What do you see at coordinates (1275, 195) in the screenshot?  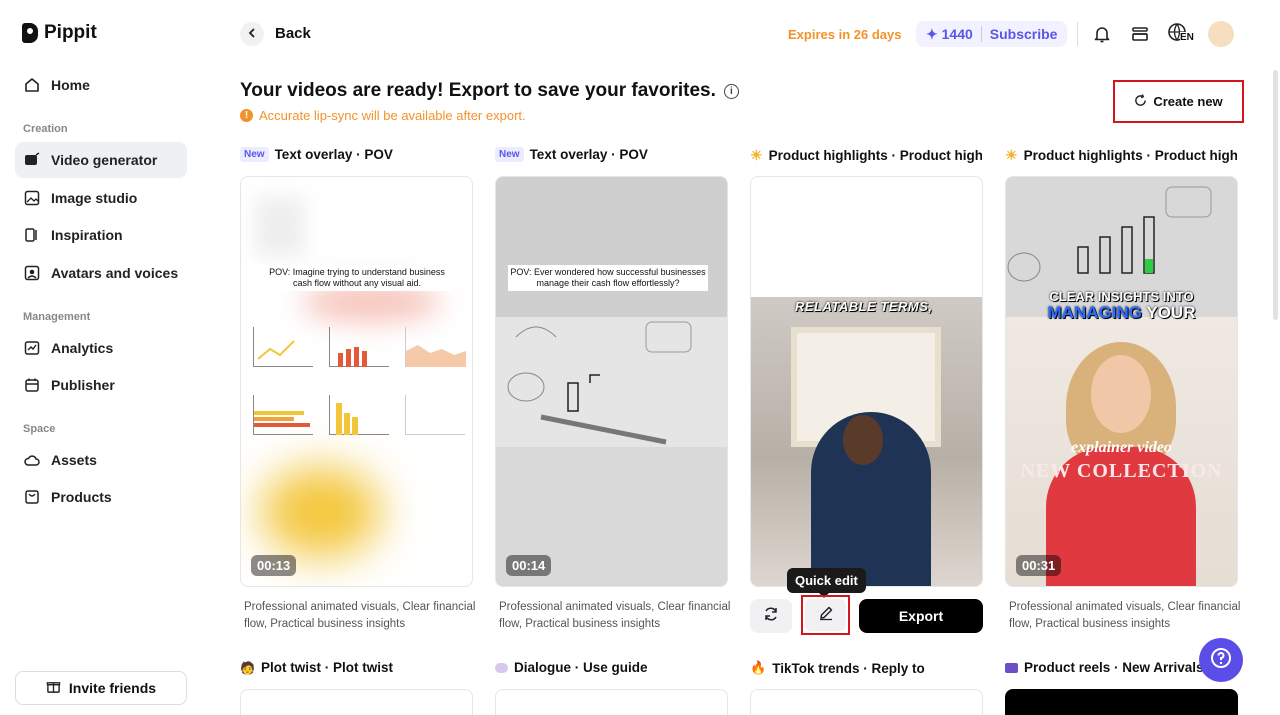 I see `page-scrollbar` at bounding box center [1275, 195].